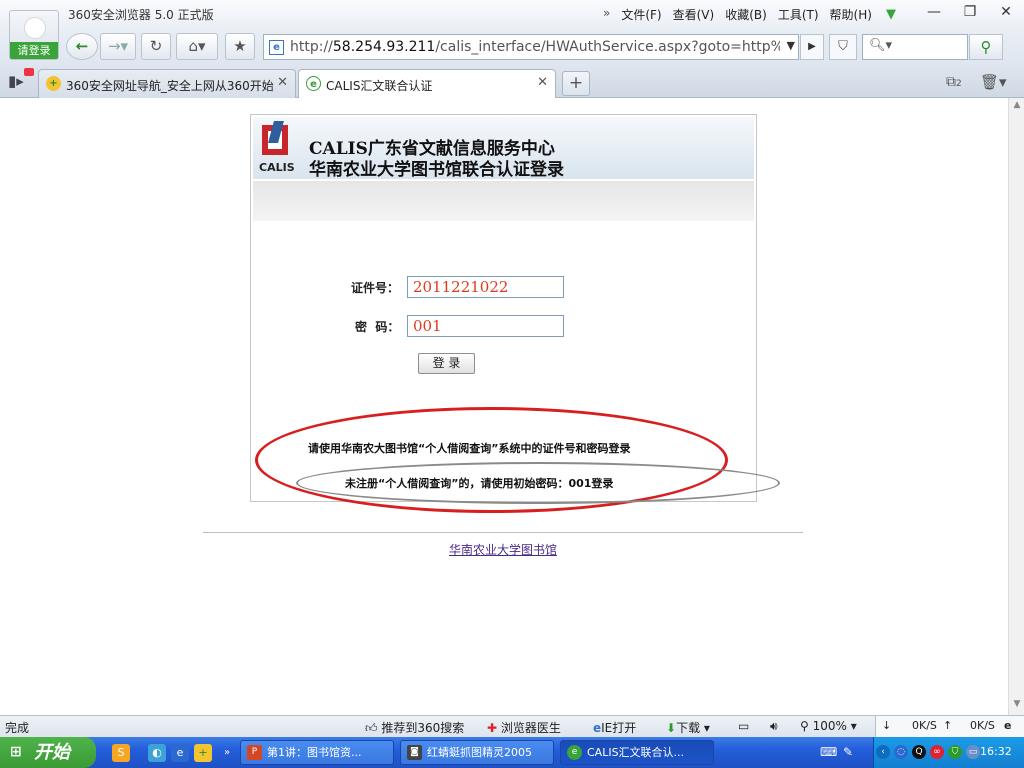 Image resolution: width=1024 pixels, height=768 pixels. I want to click on home-button: ⌂▾, so click(197, 46).